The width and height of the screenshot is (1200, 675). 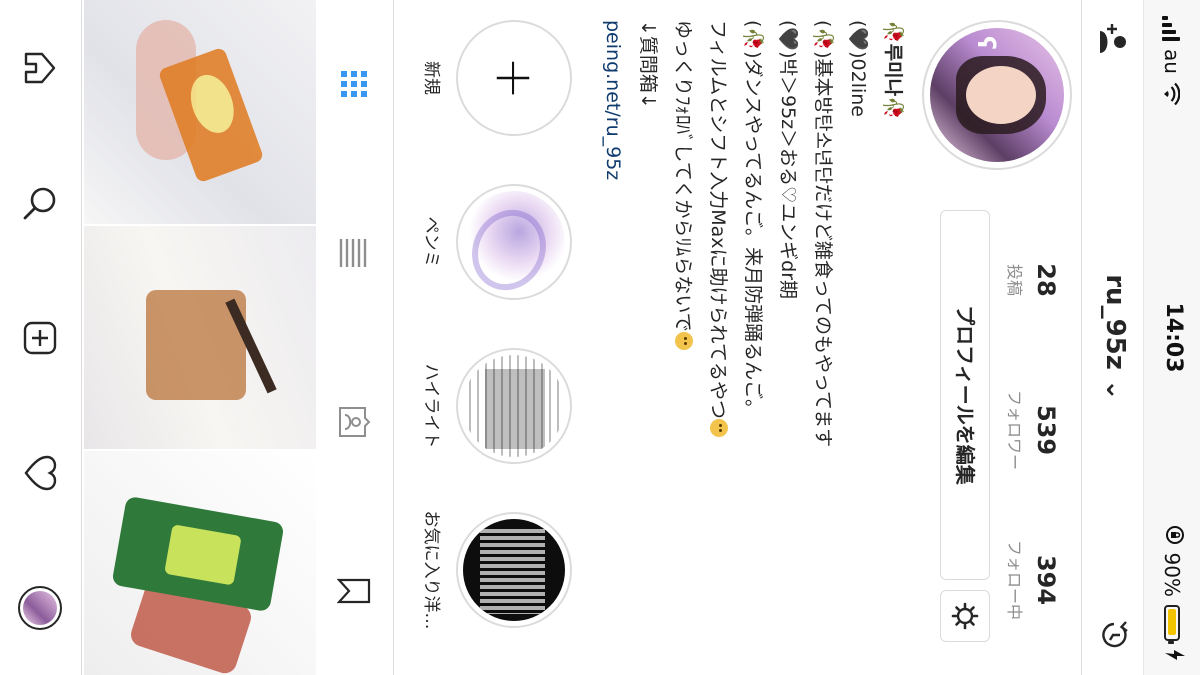 I want to click on profile-header: ru_95z ⌄, so click(x=1112, y=337).